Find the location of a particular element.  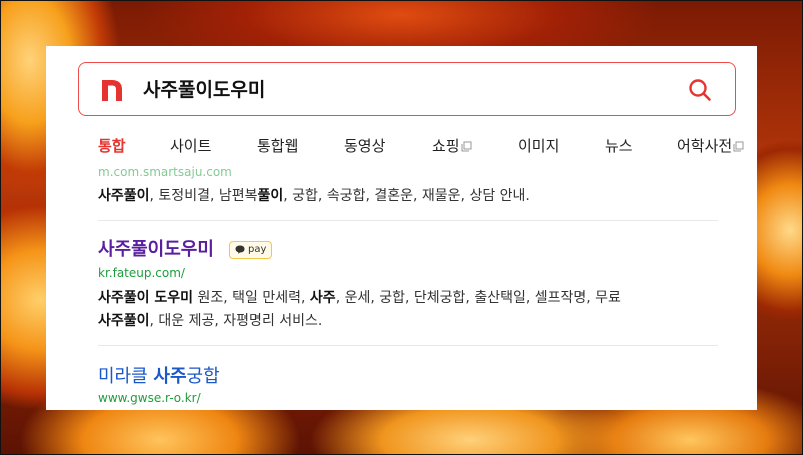

tab-shopping: 쇼핑 is located at coordinates (452, 146).